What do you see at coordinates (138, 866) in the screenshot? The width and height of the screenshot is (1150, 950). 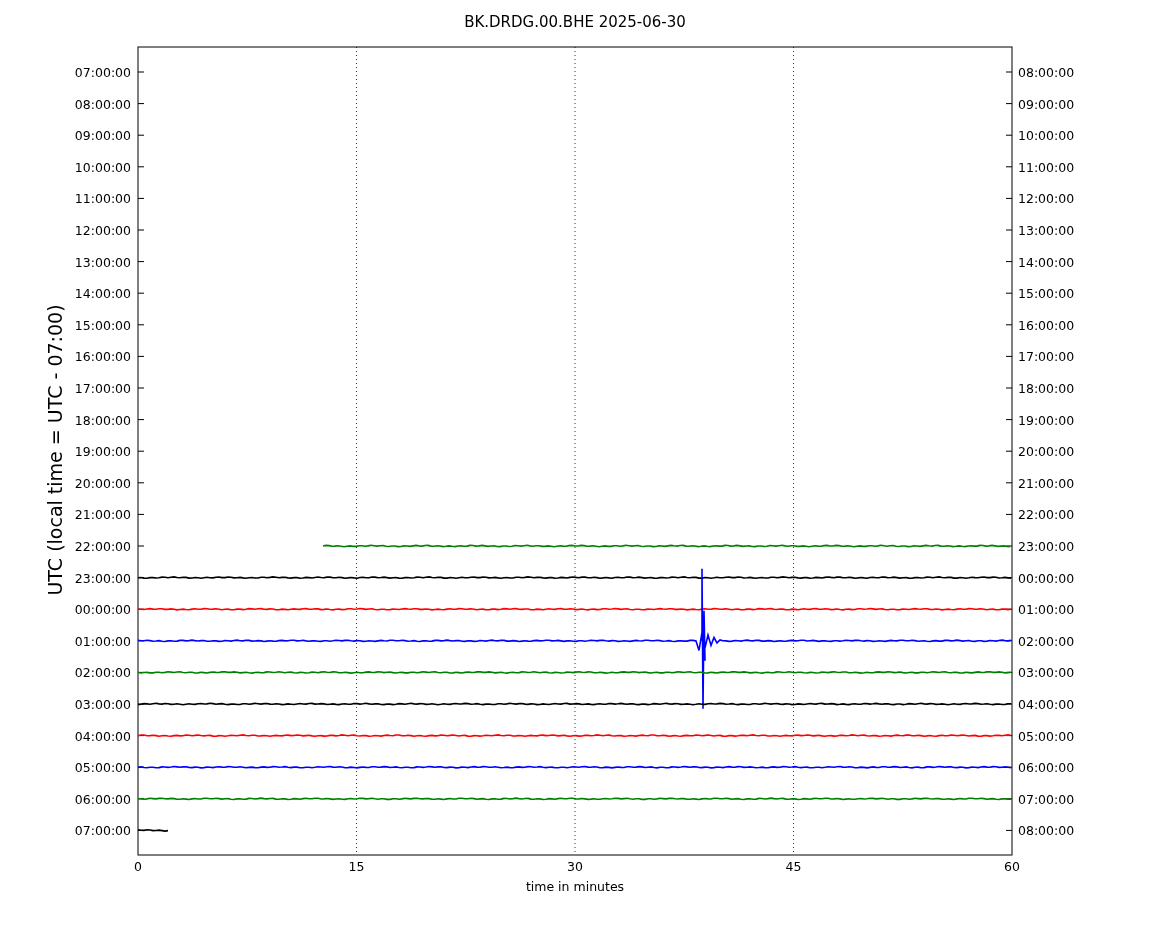 I see `tick-label: 0` at bounding box center [138, 866].